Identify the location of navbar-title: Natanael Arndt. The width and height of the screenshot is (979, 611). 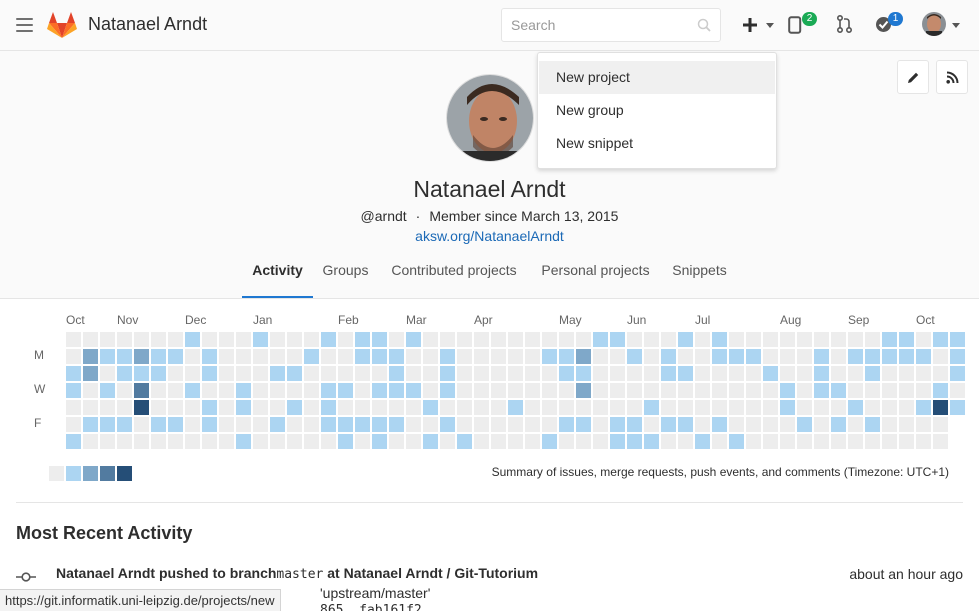
(147, 24).